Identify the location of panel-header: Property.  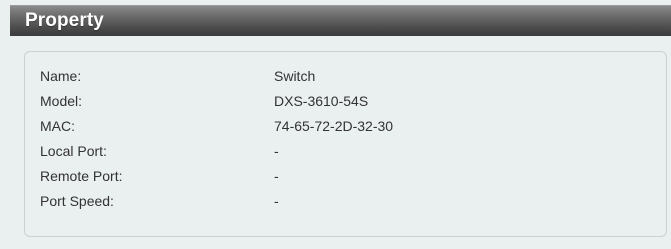
(340, 20).